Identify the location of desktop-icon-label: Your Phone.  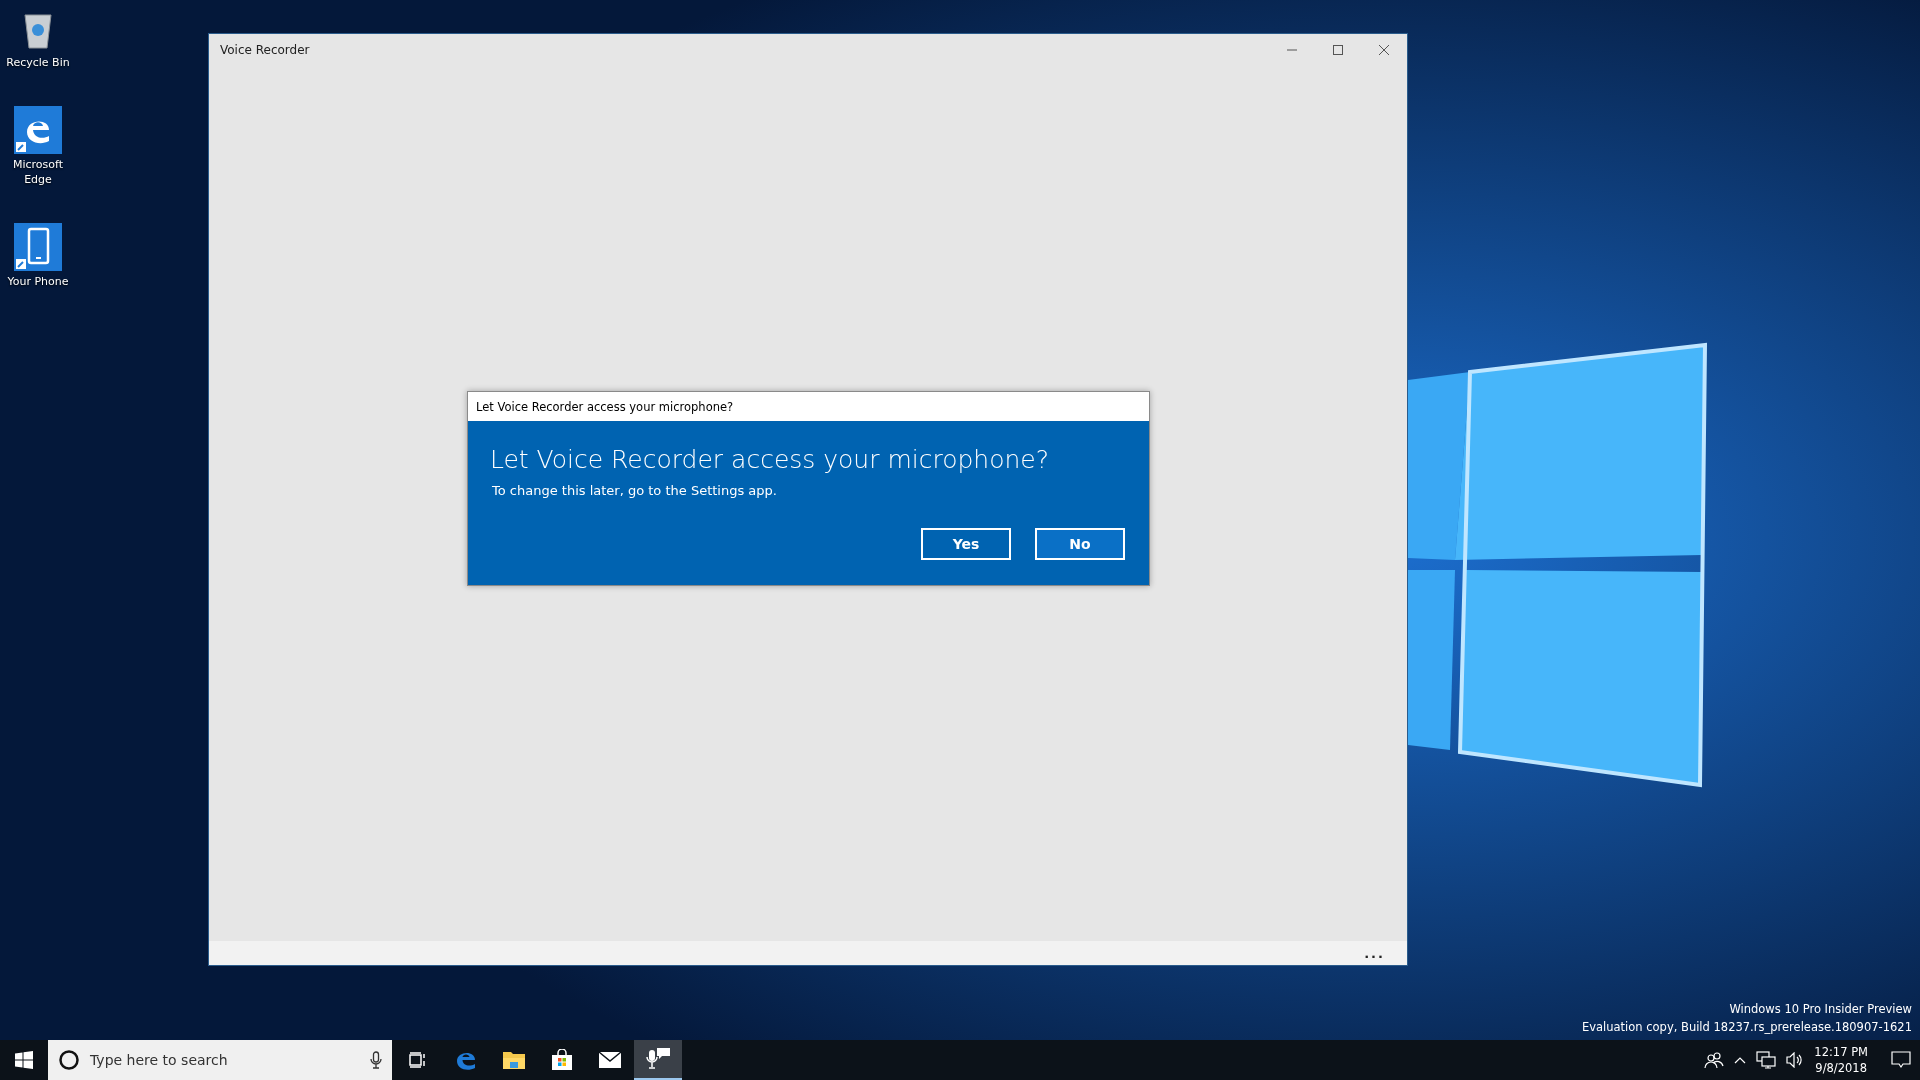
(38, 281).